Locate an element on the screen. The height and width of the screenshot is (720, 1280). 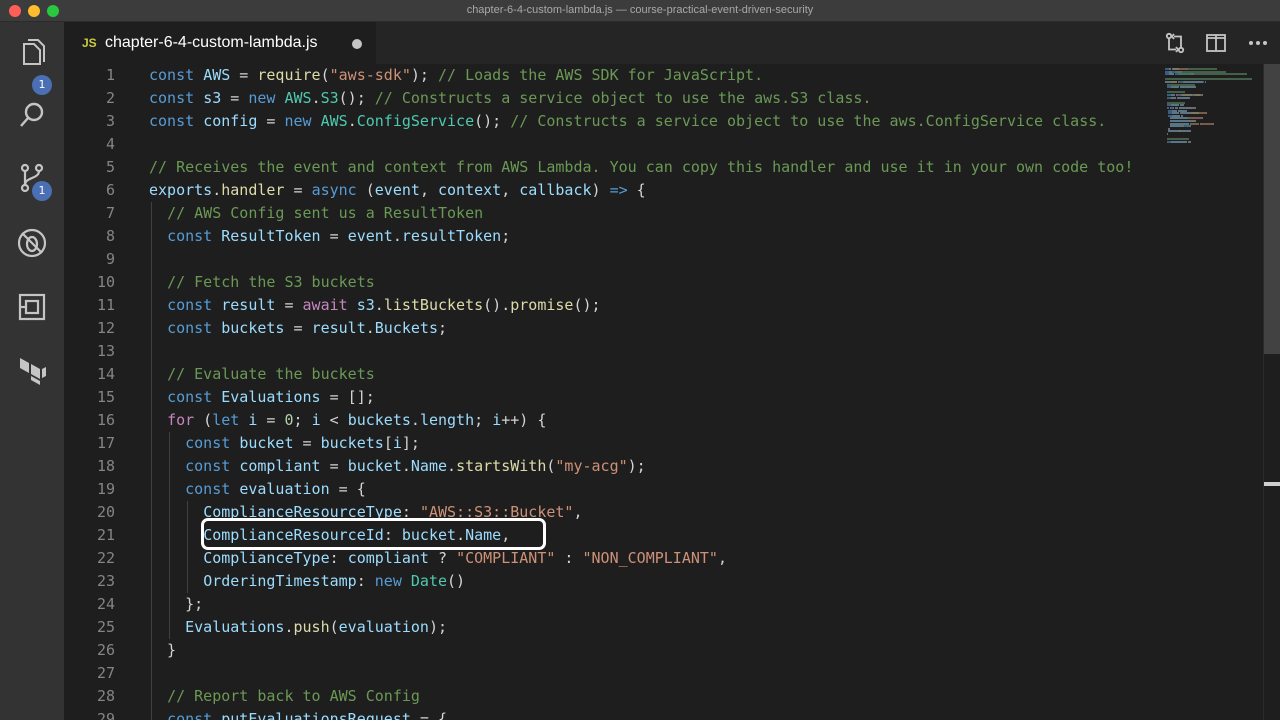
code-line: 7 // AWS Config sent us a ResultToken is located at coordinates (664, 213).